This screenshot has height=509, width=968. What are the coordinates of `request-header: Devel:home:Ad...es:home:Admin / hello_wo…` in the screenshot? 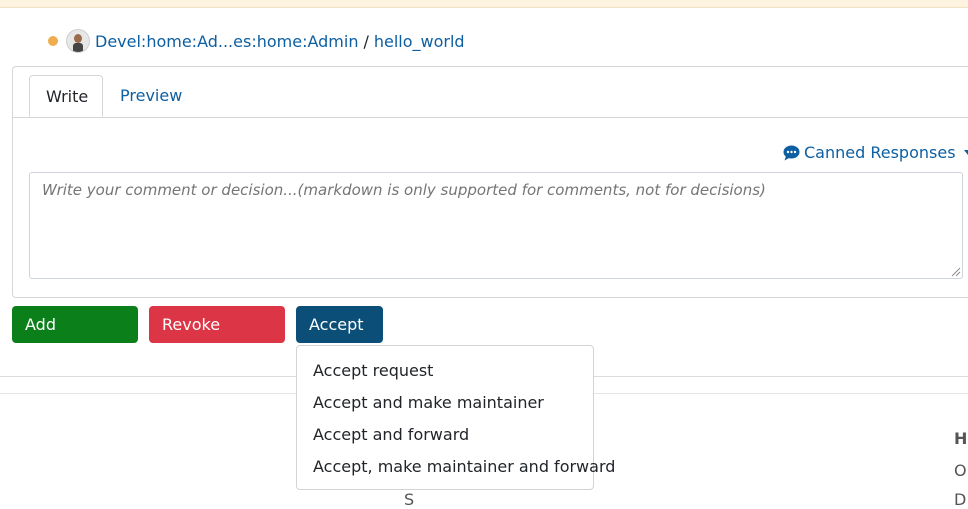 It's located at (256, 41).